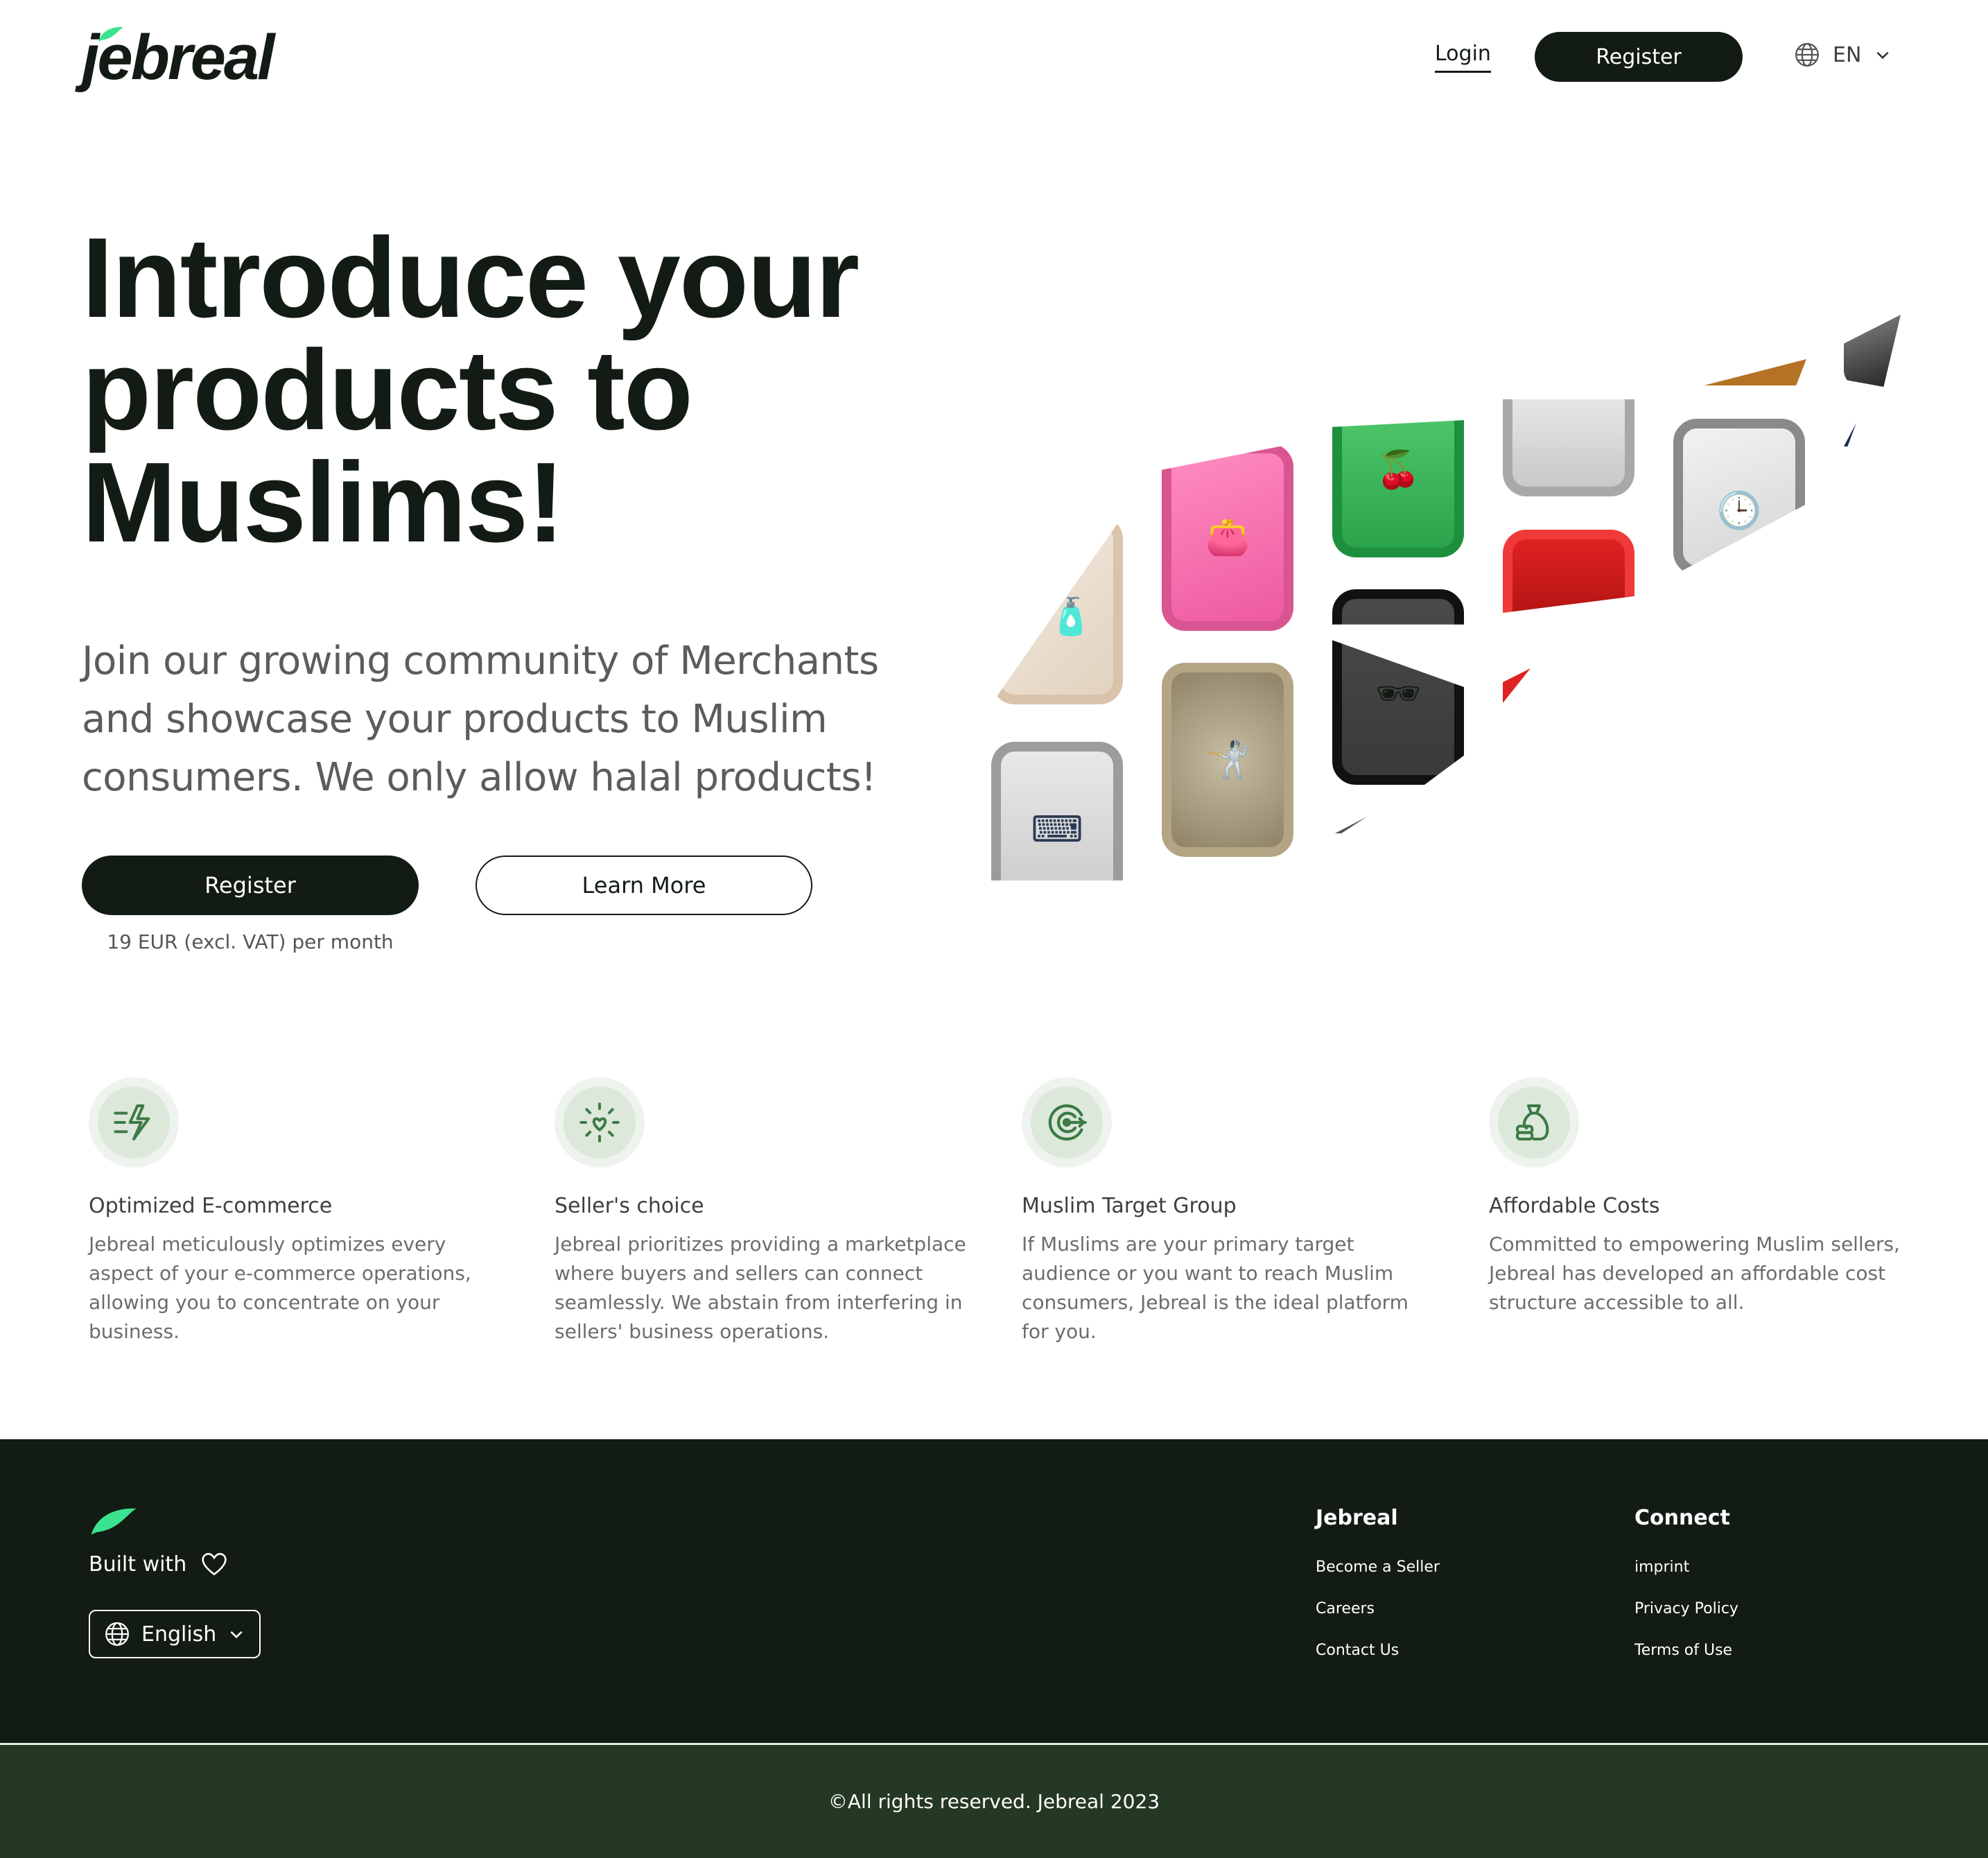 The width and height of the screenshot is (1988, 1858). I want to click on built-with-label: Built with, so click(138, 1564).